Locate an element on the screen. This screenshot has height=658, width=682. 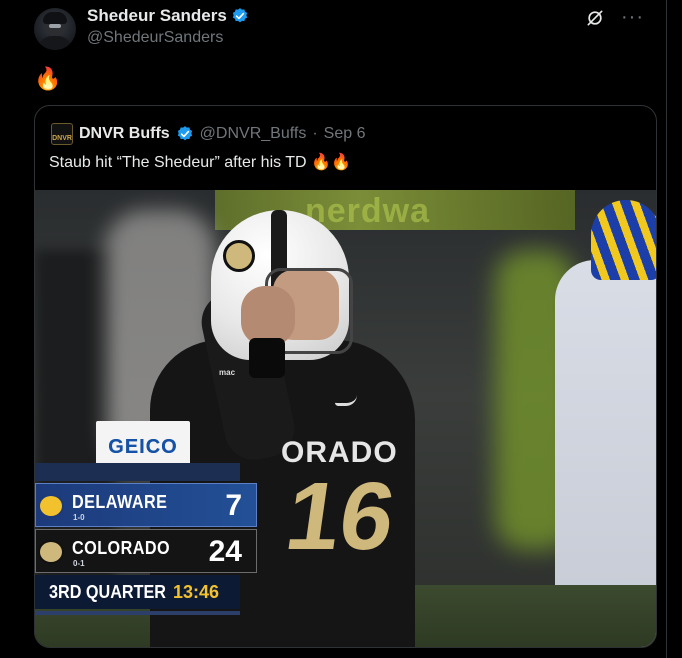
team-name: DELAWARE is located at coordinates (120, 502).